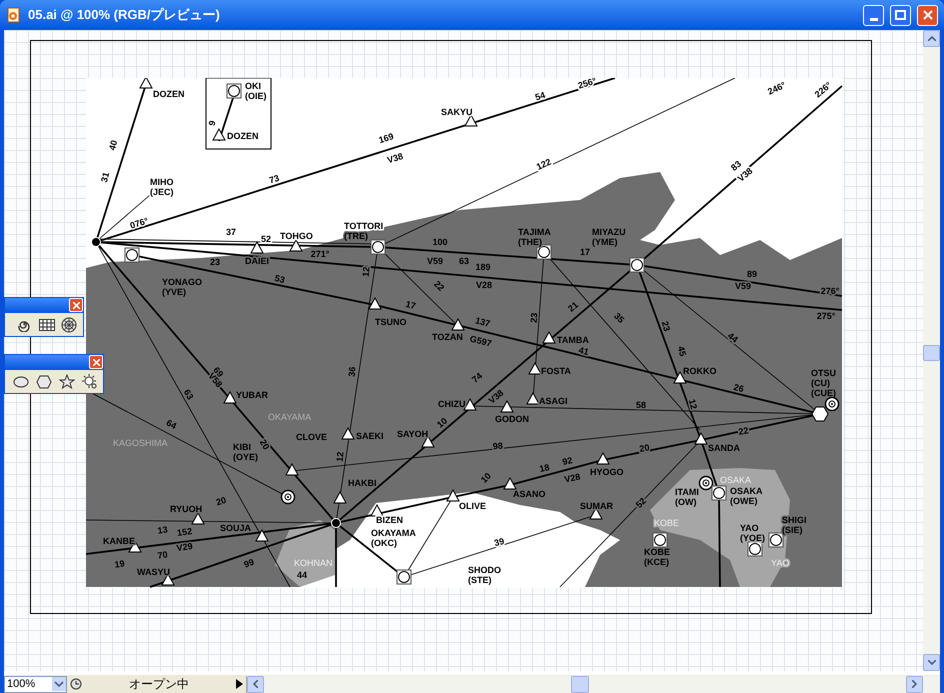  I want to click on scroll-up-button, so click(931, 38).